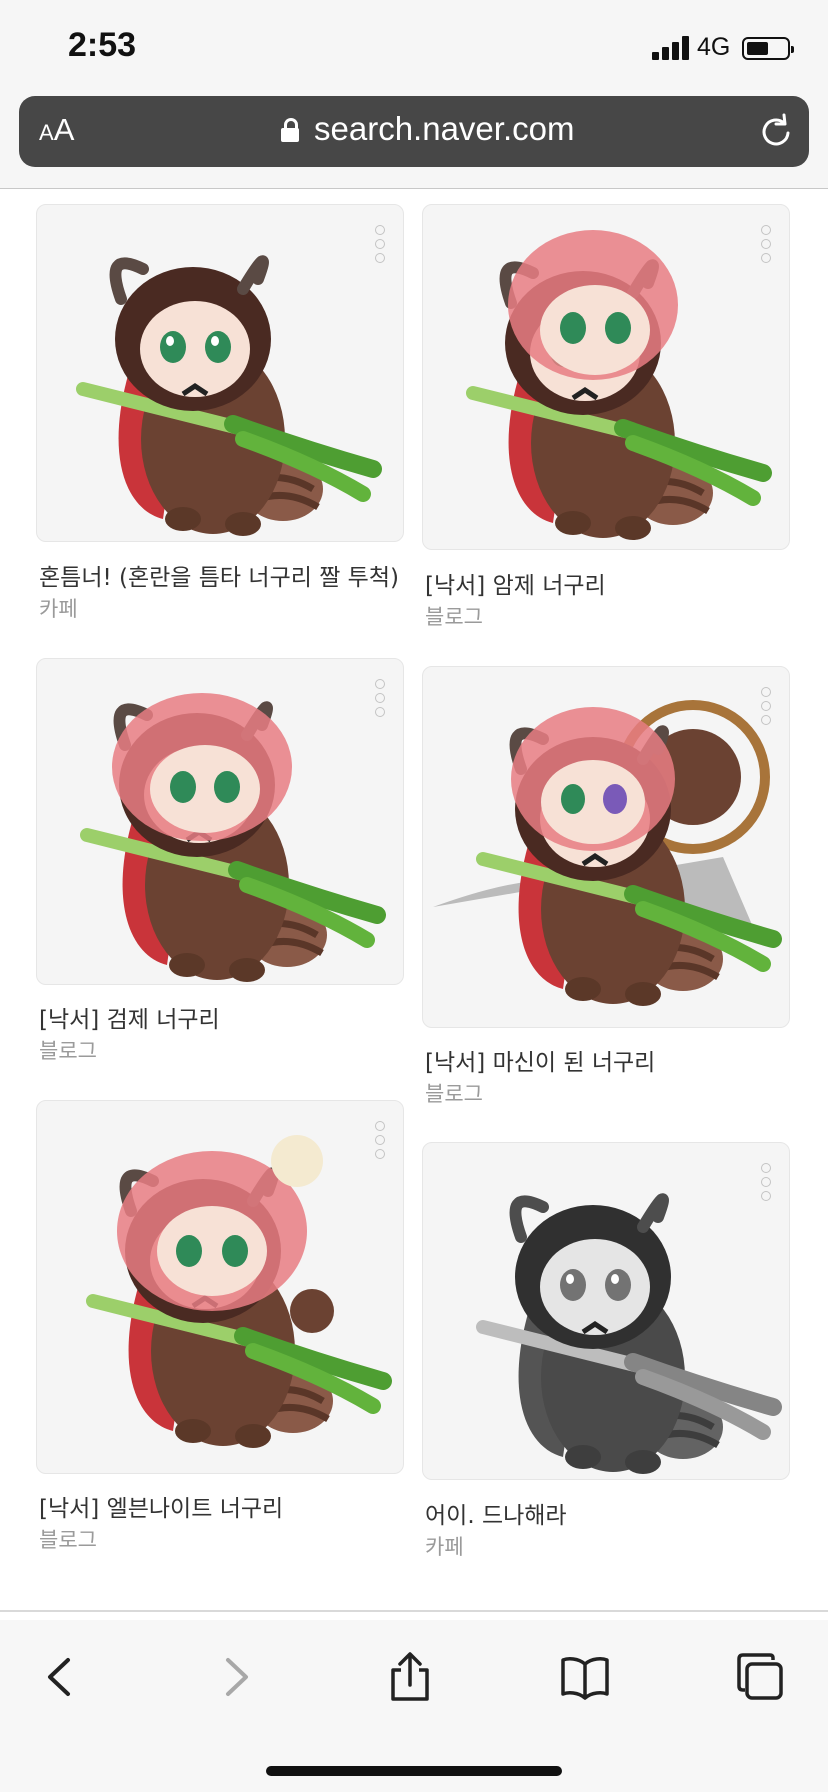 This screenshot has width=828, height=1792. What do you see at coordinates (760, 1677) in the screenshot?
I see `tabs-icon` at bounding box center [760, 1677].